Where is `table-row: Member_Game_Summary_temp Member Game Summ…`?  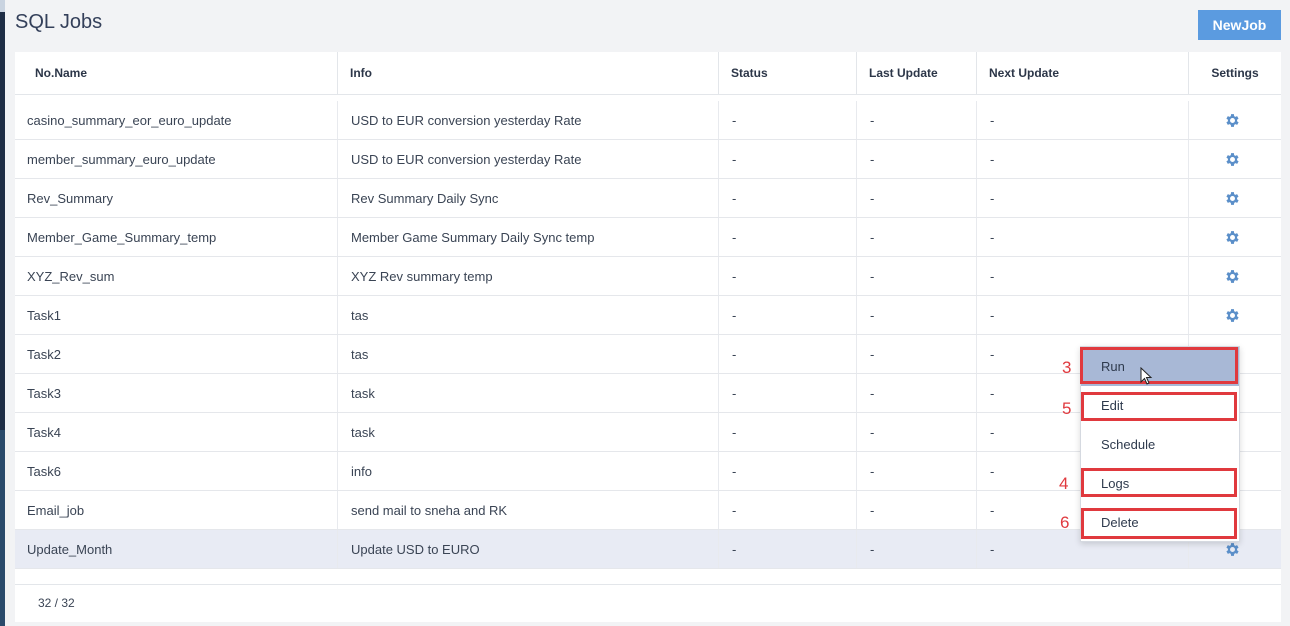
table-row: Member_Game_Summary_temp Member Game Summ… is located at coordinates (648, 237).